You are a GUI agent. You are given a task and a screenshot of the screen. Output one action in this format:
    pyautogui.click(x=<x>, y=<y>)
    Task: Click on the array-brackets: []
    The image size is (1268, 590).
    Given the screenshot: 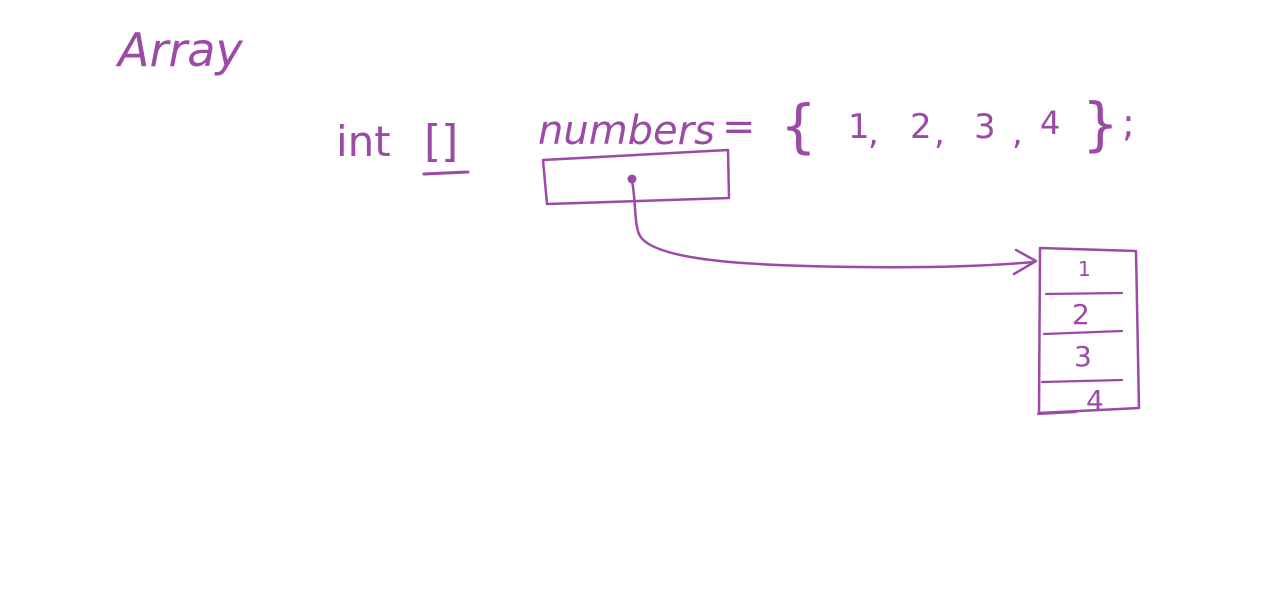 What is the action you would take?
    pyautogui.click(x=441, y=141)
    